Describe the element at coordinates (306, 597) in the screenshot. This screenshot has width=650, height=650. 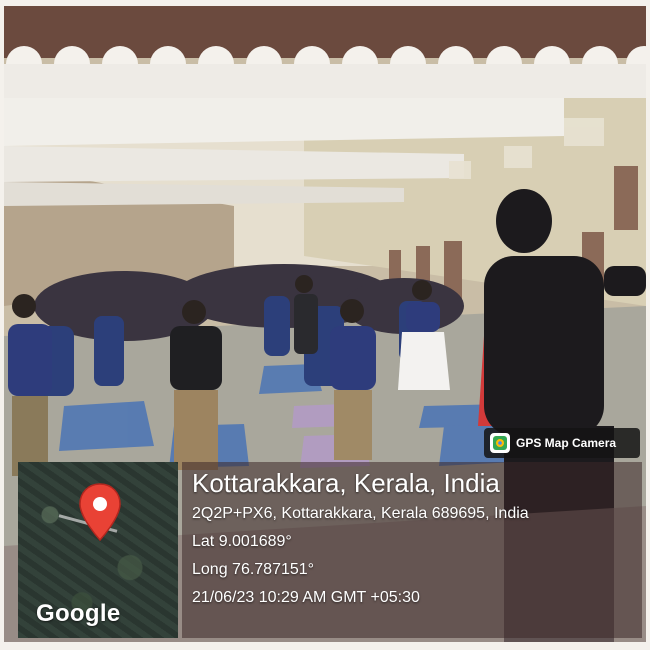
I see `datetime-line: 21/06/23 10:29 AM GMT +05:30` at that location.